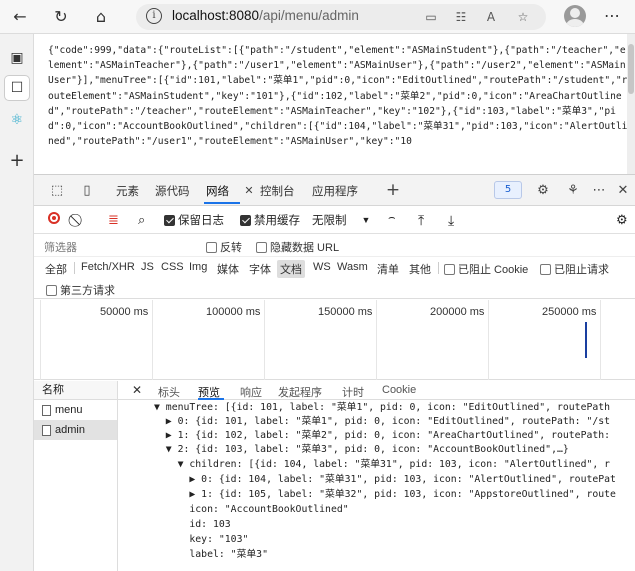  Describe the element at coordinates (277, 191) in the screenshot. I see `tab-console: 控制台` at that location.